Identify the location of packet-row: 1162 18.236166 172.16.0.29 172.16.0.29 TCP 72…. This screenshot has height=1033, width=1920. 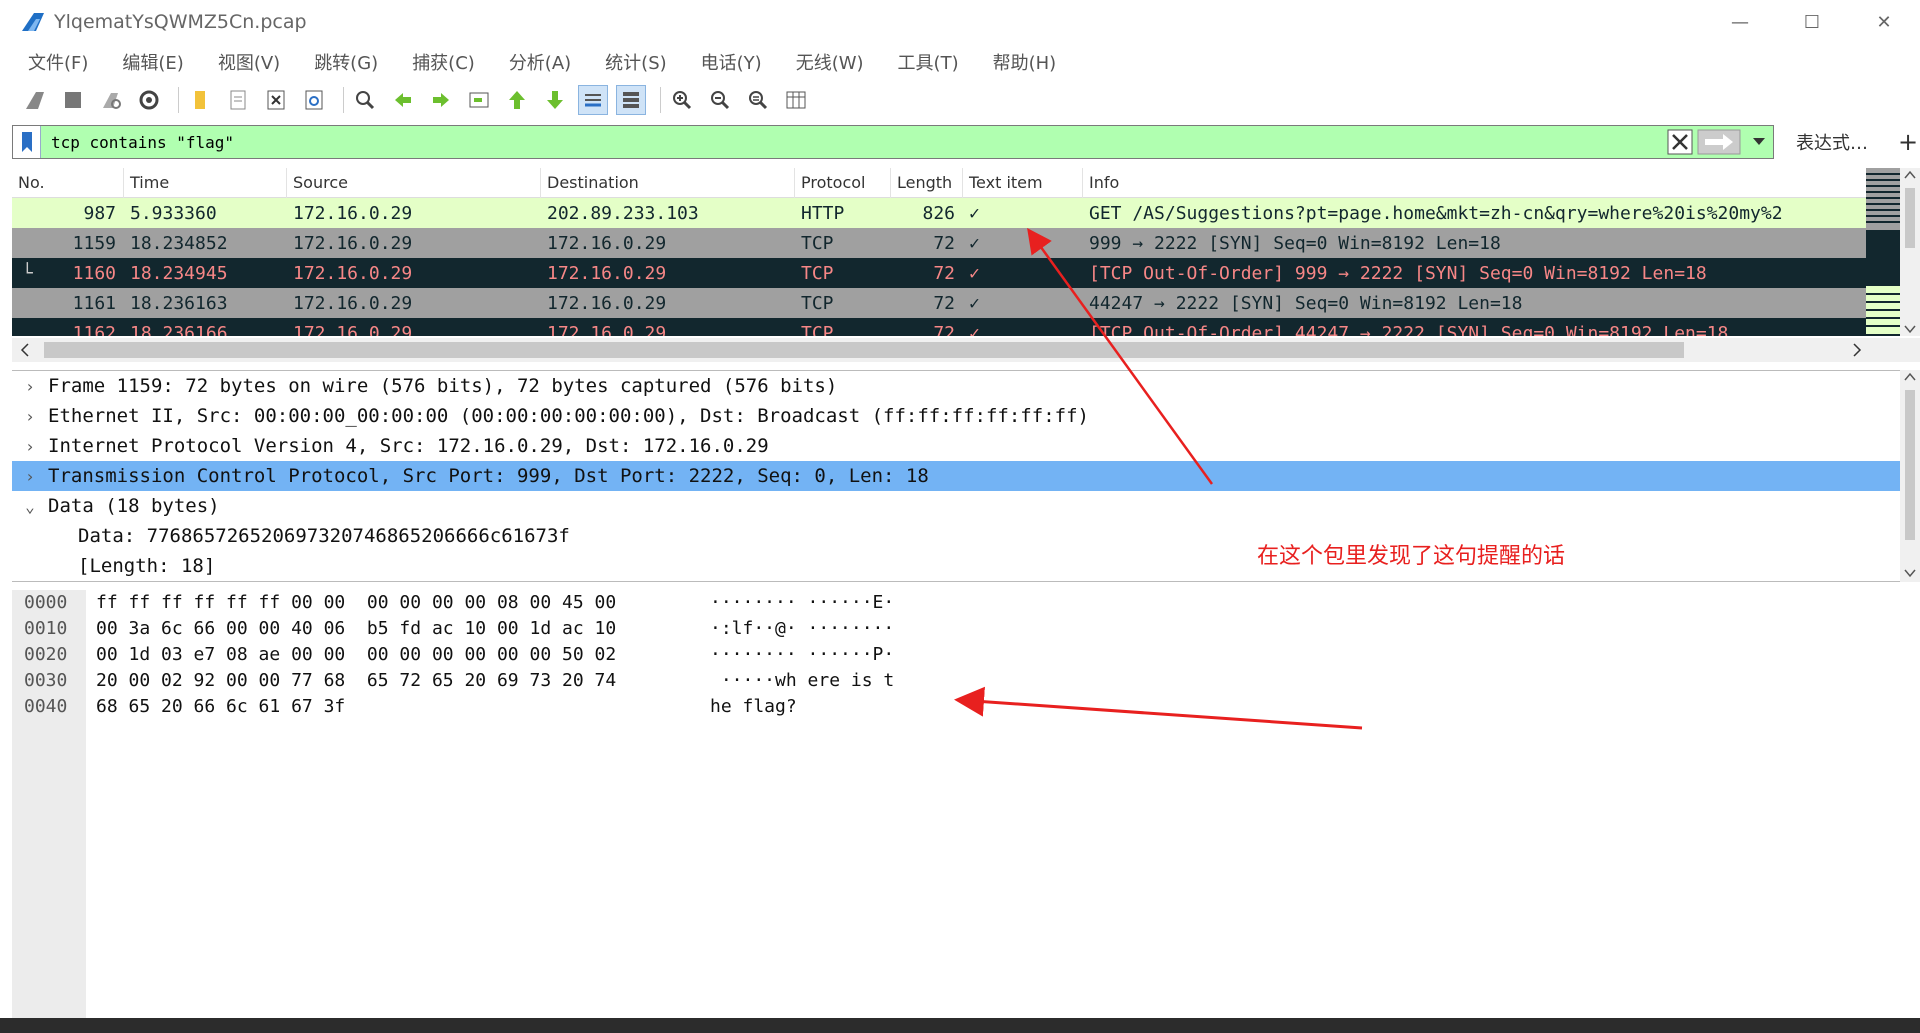
(956, 327).